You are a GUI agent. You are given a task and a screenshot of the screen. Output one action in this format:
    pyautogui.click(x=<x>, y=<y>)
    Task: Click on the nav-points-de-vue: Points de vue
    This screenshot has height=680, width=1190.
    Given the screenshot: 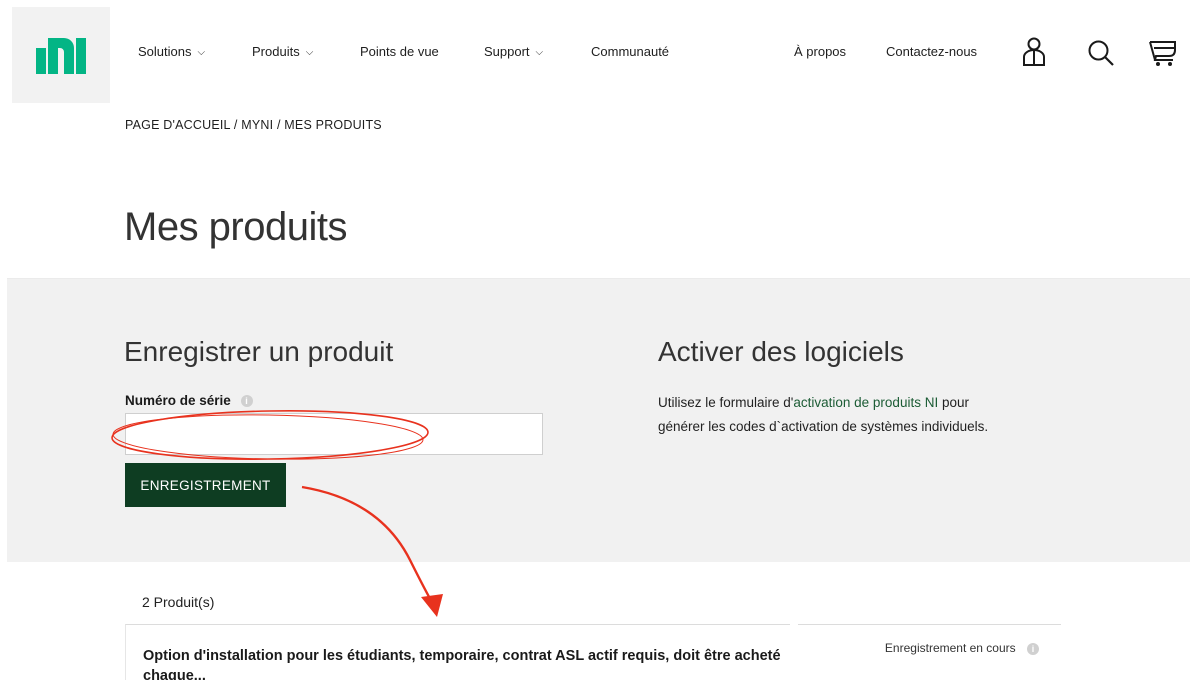 What is the action you would take?
    pyautogui.click(x=399, y=51)
    